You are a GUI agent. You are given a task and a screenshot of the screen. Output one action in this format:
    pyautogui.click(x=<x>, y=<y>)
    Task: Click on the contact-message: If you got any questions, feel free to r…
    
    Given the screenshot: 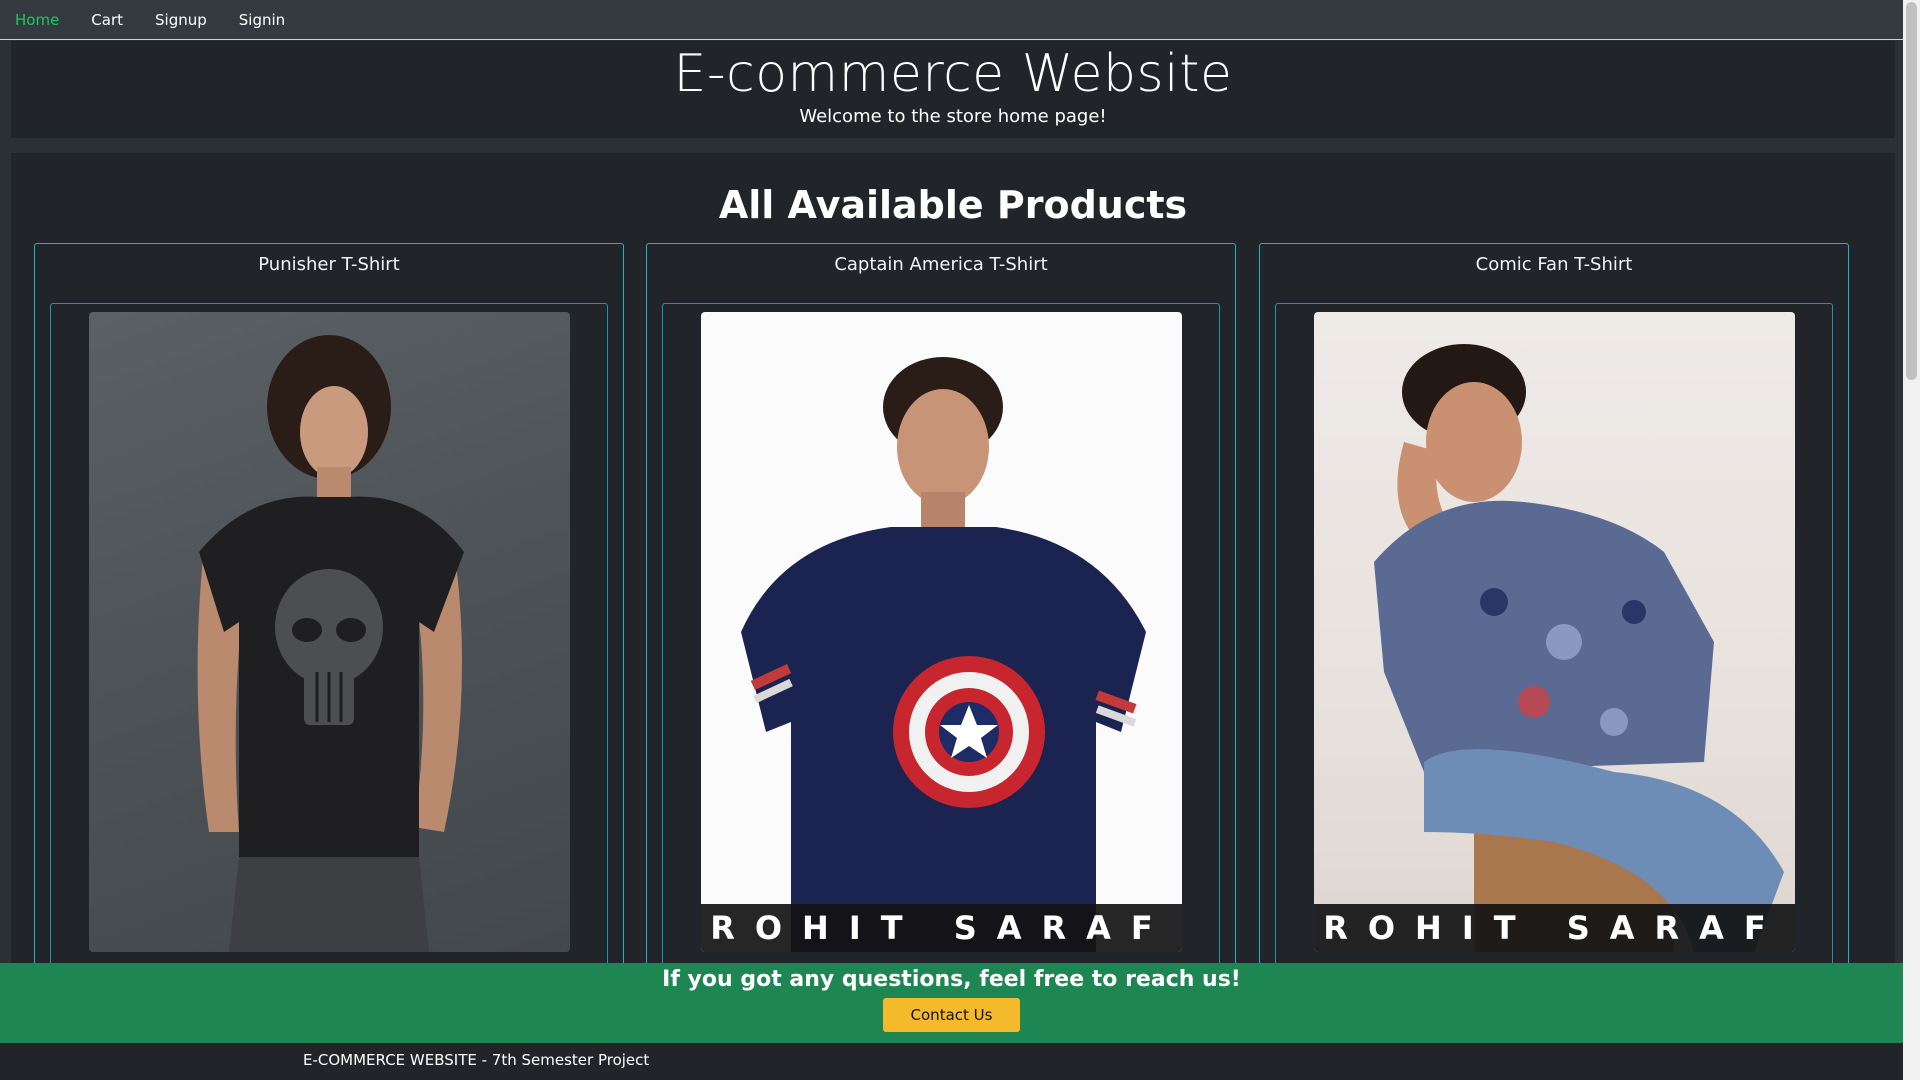 What is the action you would take?
    pyautogui.click(x=951, y=979)
    